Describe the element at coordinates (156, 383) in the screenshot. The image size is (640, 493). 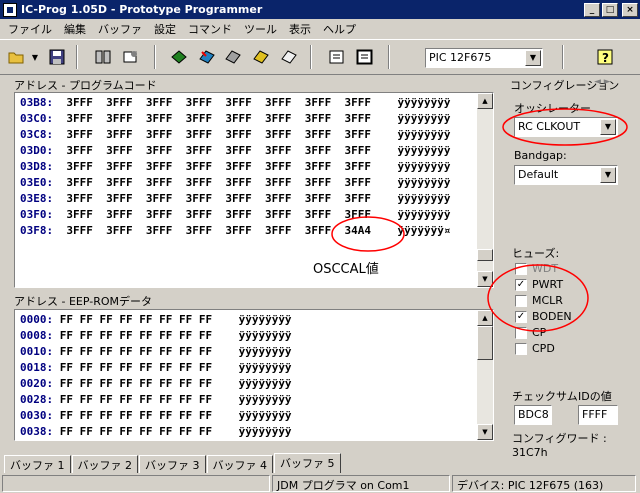
I see `eeprom-row: 0020: FF FF FF FF FF FF FF FF ÿÿÿÿÿÿÿÿ` at that location.